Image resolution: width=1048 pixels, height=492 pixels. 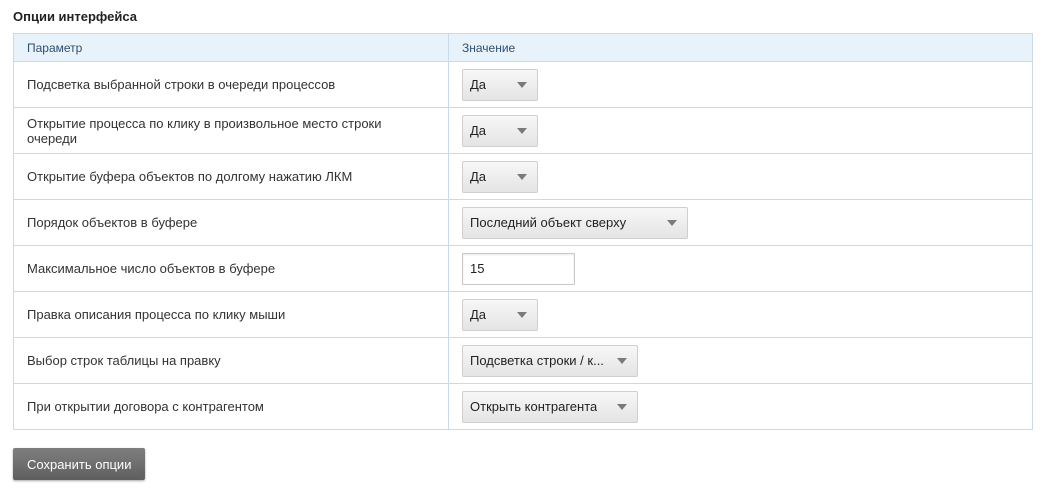 I want to click on value-cell: Последний объект сверху, so click(x=740, y=222).